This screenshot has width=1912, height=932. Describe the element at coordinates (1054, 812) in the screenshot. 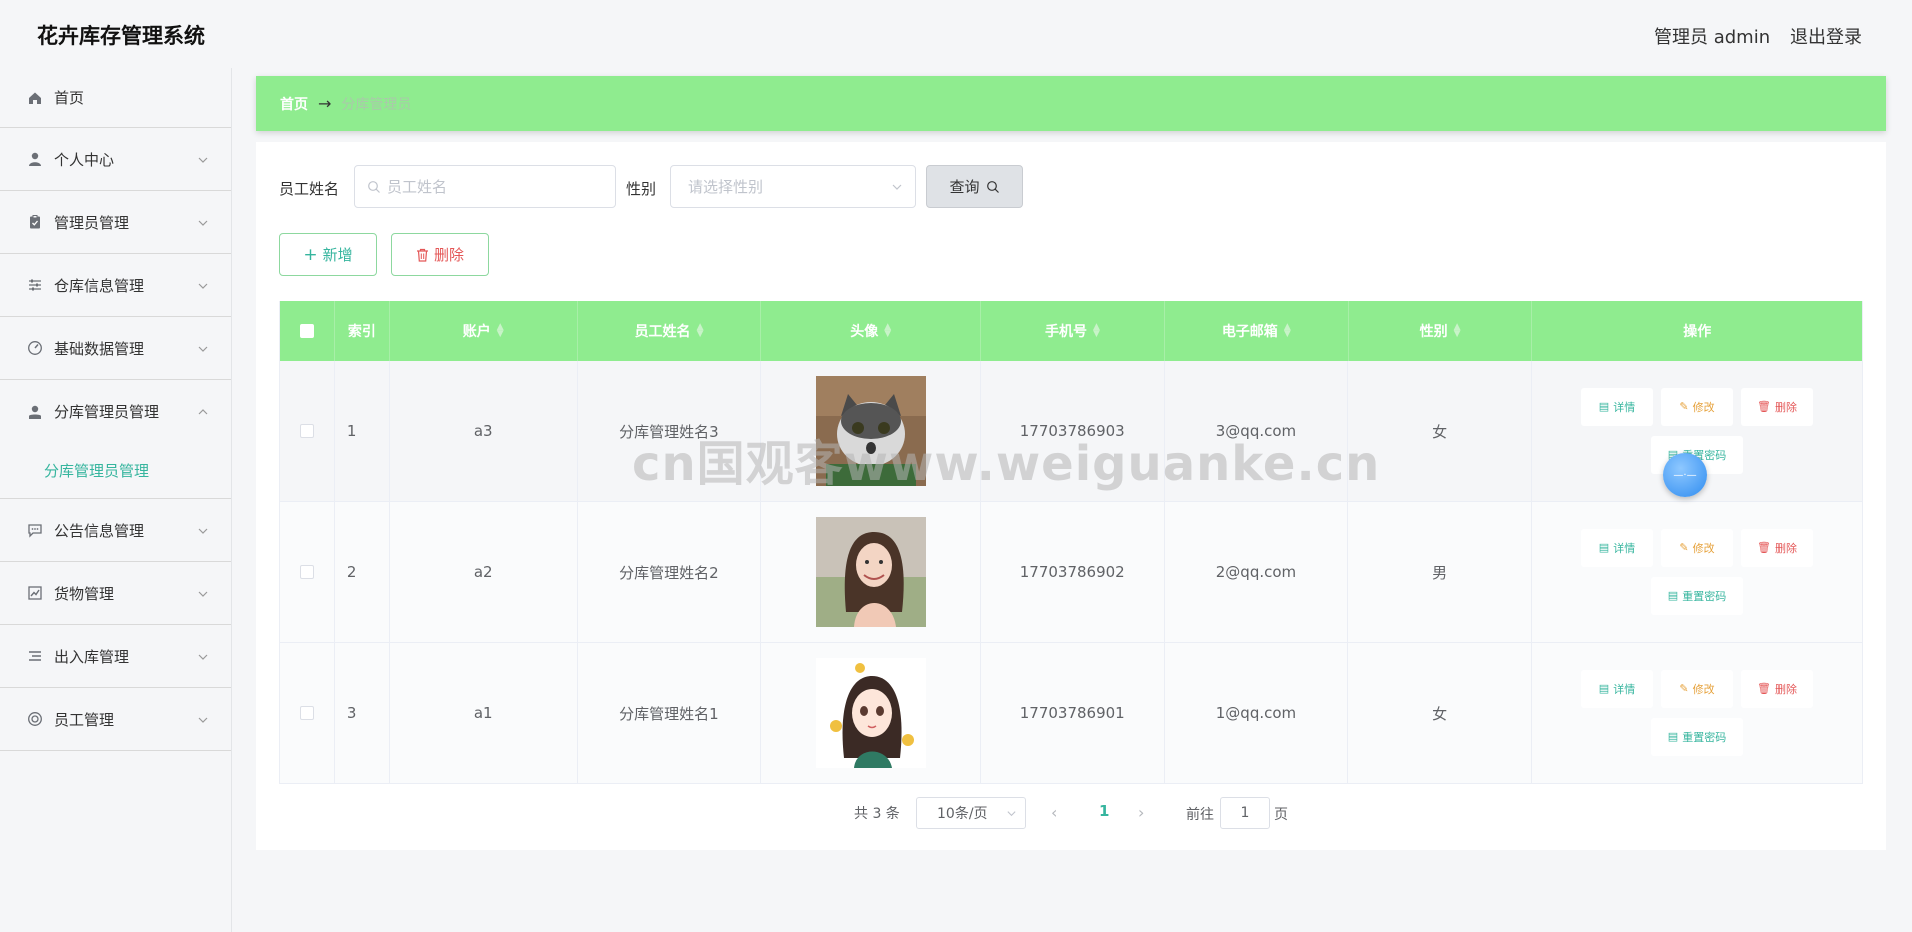

I see `prev-page-button: ‹` at that location.